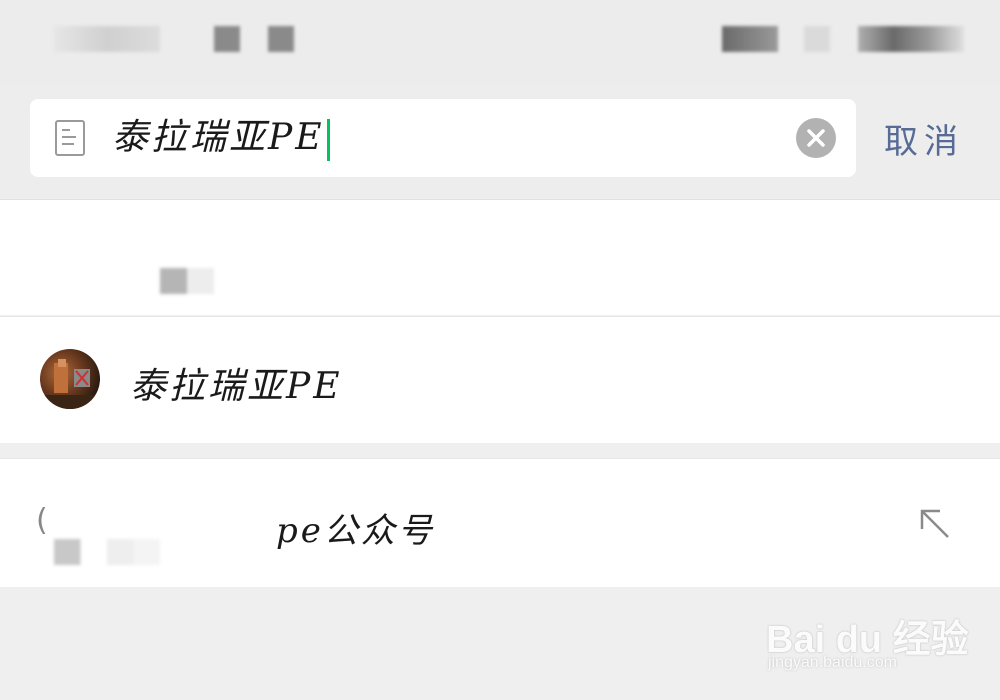  What do you see at coordinates (236, 386) in the screenshot?
I see `contact-name: 泰拉瑞亚PE` at bounding box center [236, 386].